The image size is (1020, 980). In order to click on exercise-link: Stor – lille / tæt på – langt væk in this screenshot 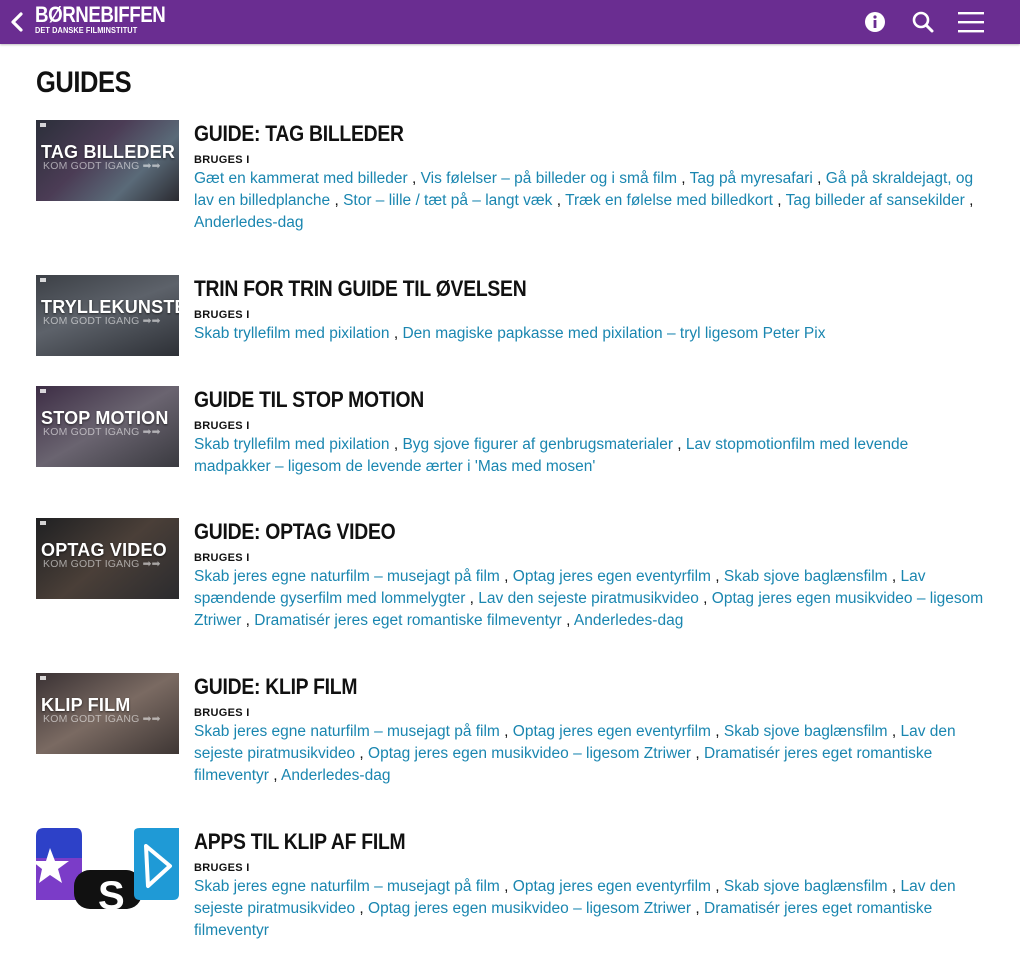, I will do `click(447, 200)`.